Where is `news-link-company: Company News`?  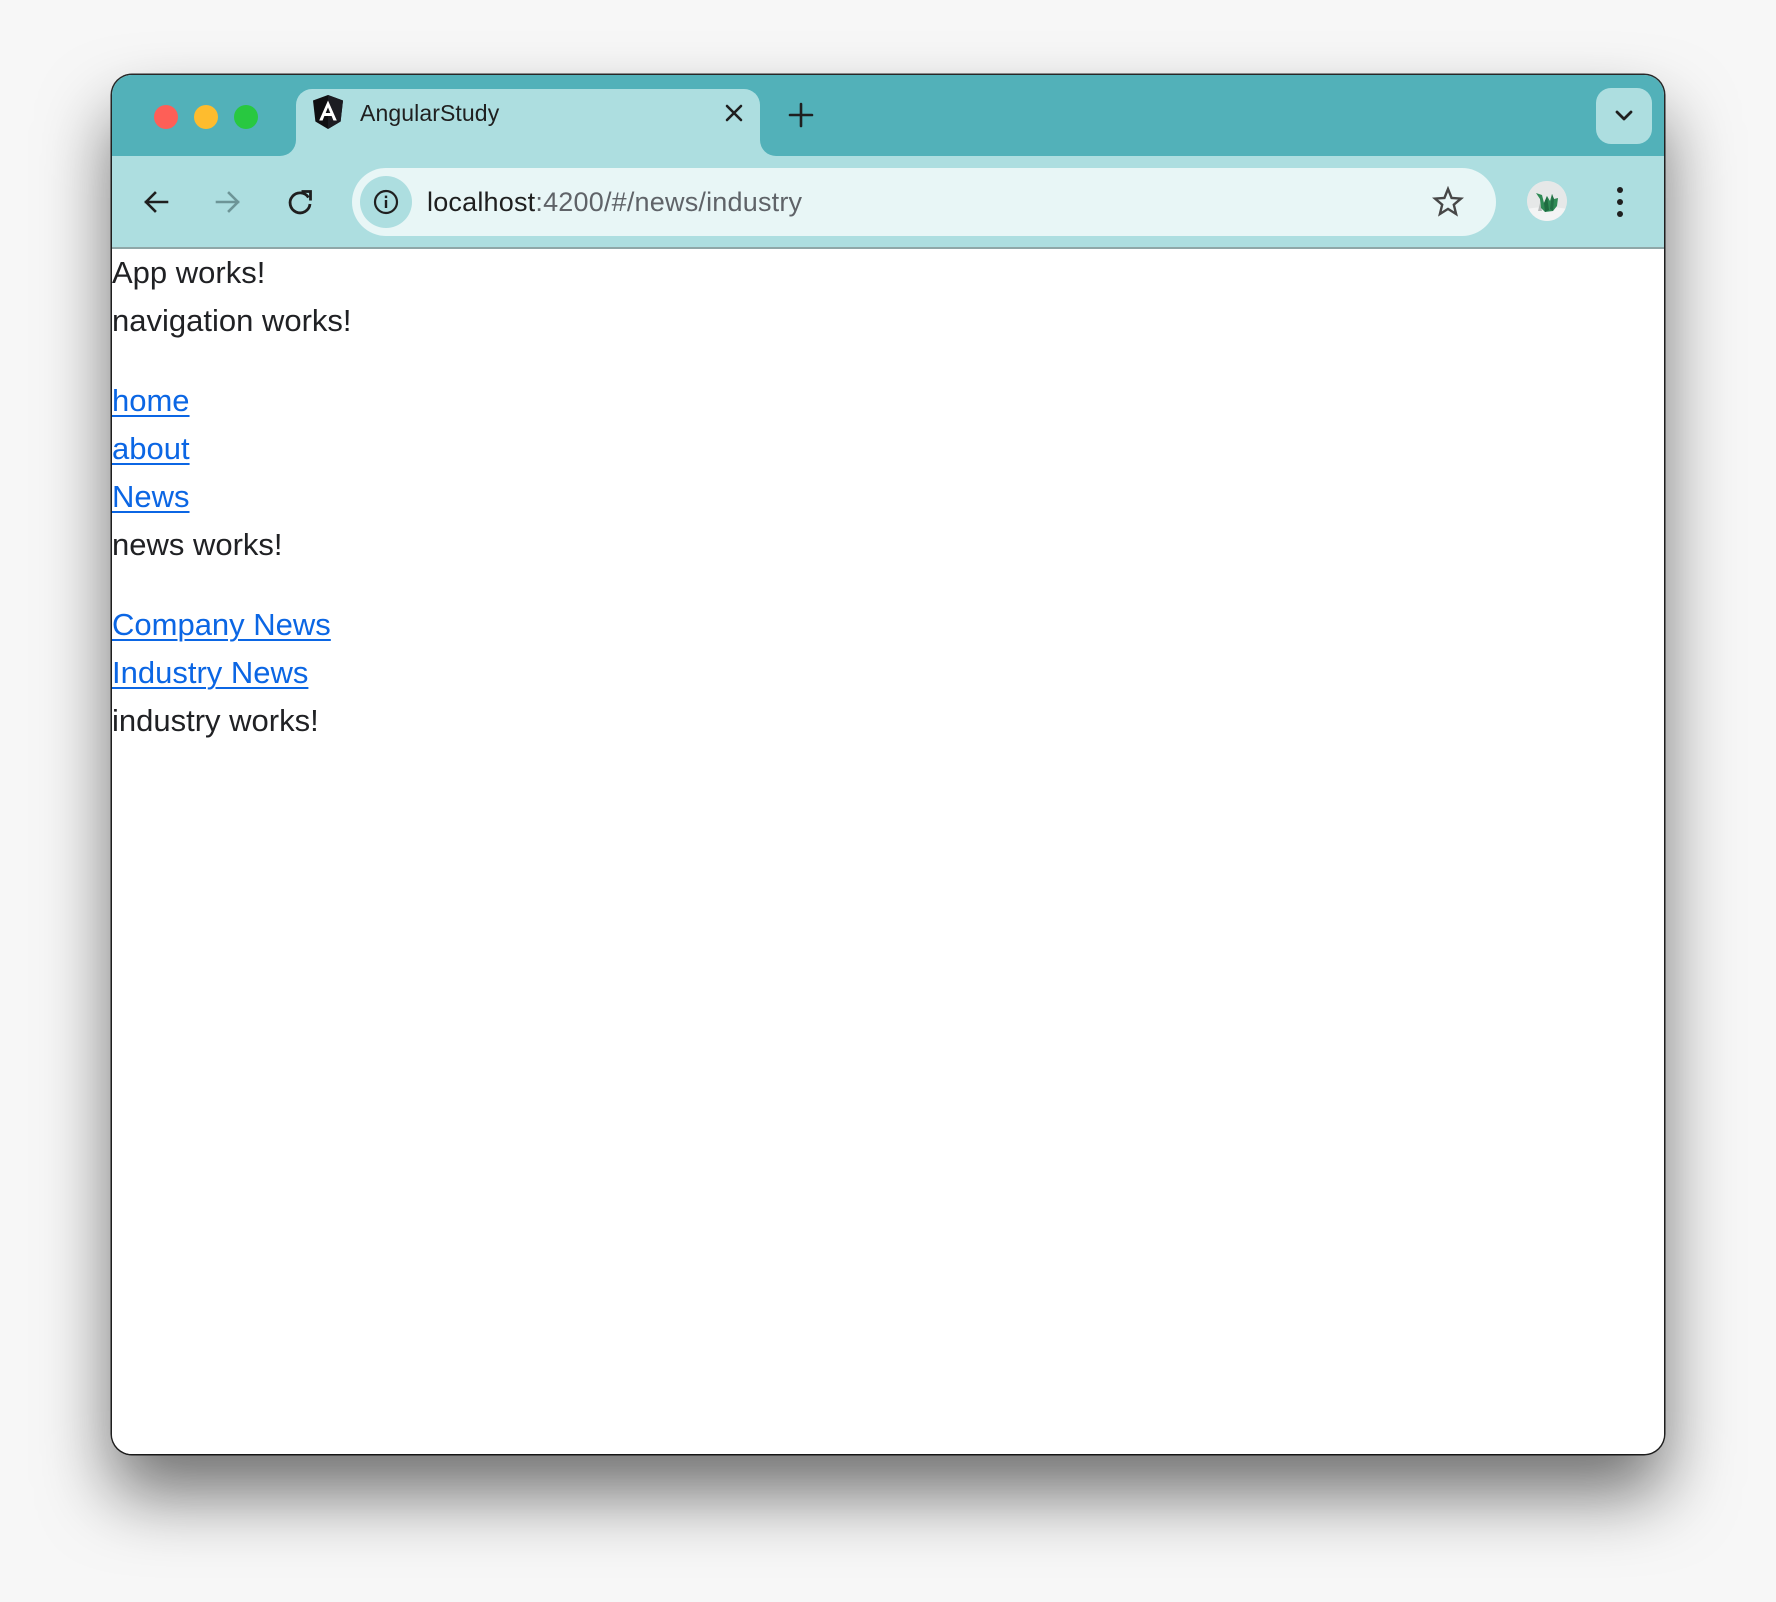
news-link-company: Company News is located at coordinates (221, 625).